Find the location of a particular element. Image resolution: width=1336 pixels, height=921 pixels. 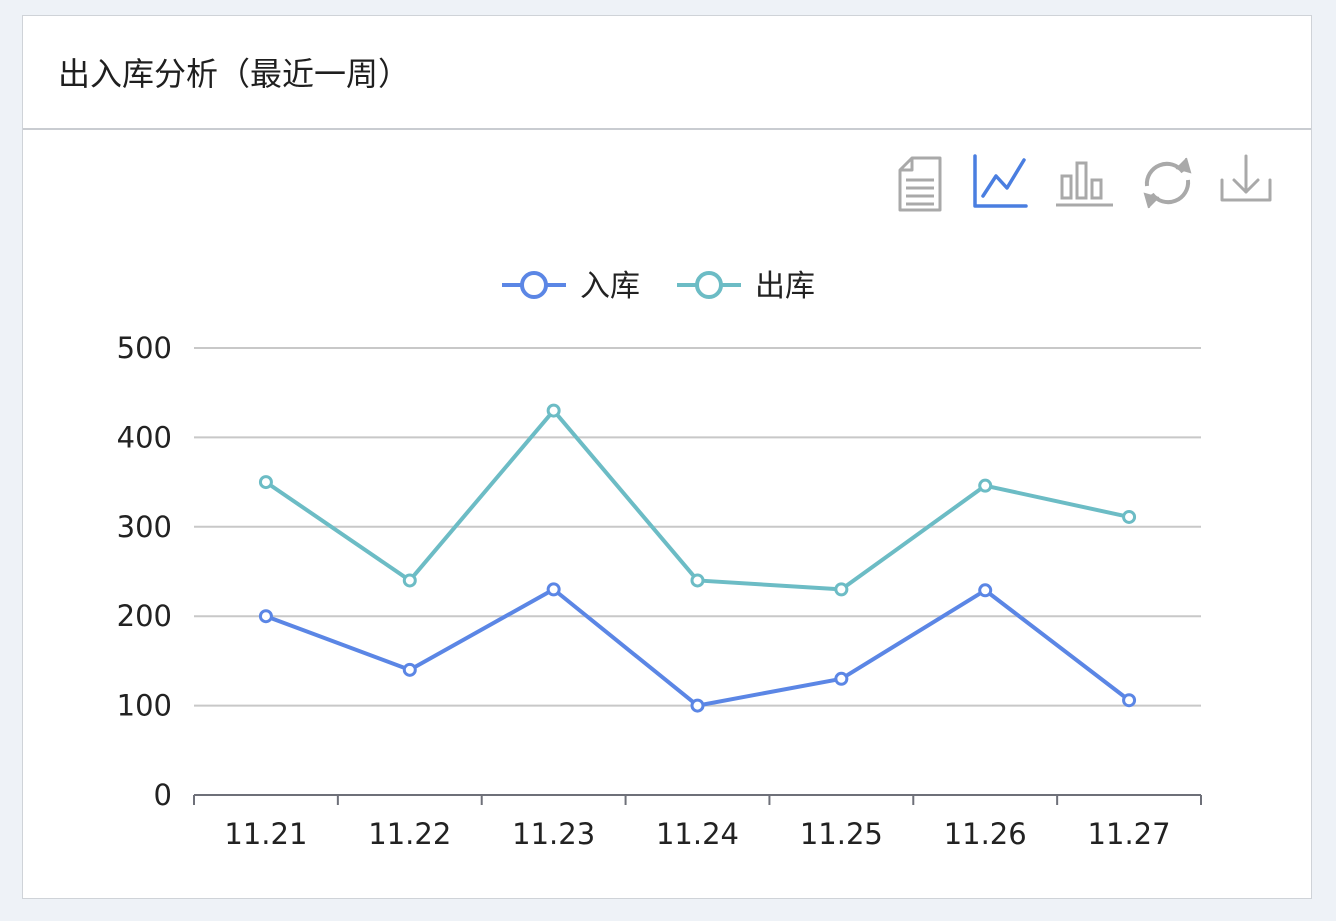

x-tick-label: 11.22 is located at coordinates (409, 834).